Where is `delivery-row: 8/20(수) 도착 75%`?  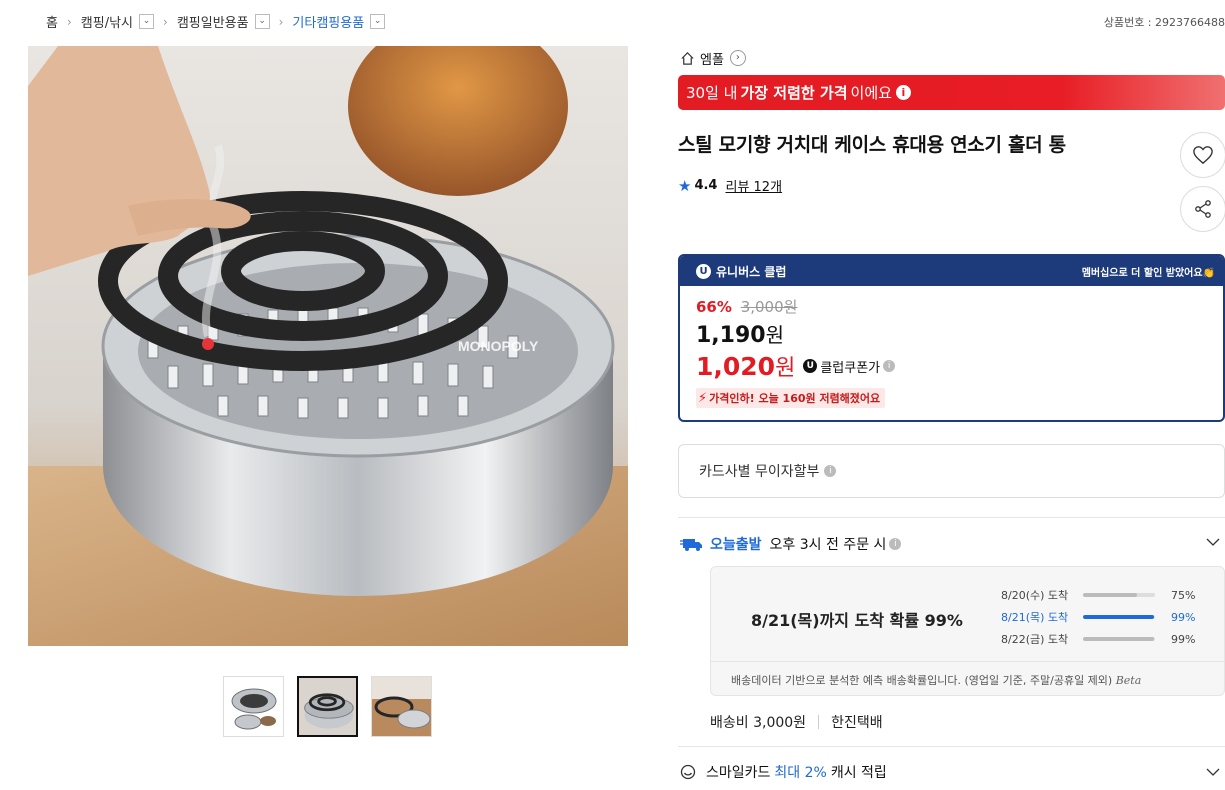
delivery-row: 8/20(수) 도착 75% is located at coordinates (1098, 595).